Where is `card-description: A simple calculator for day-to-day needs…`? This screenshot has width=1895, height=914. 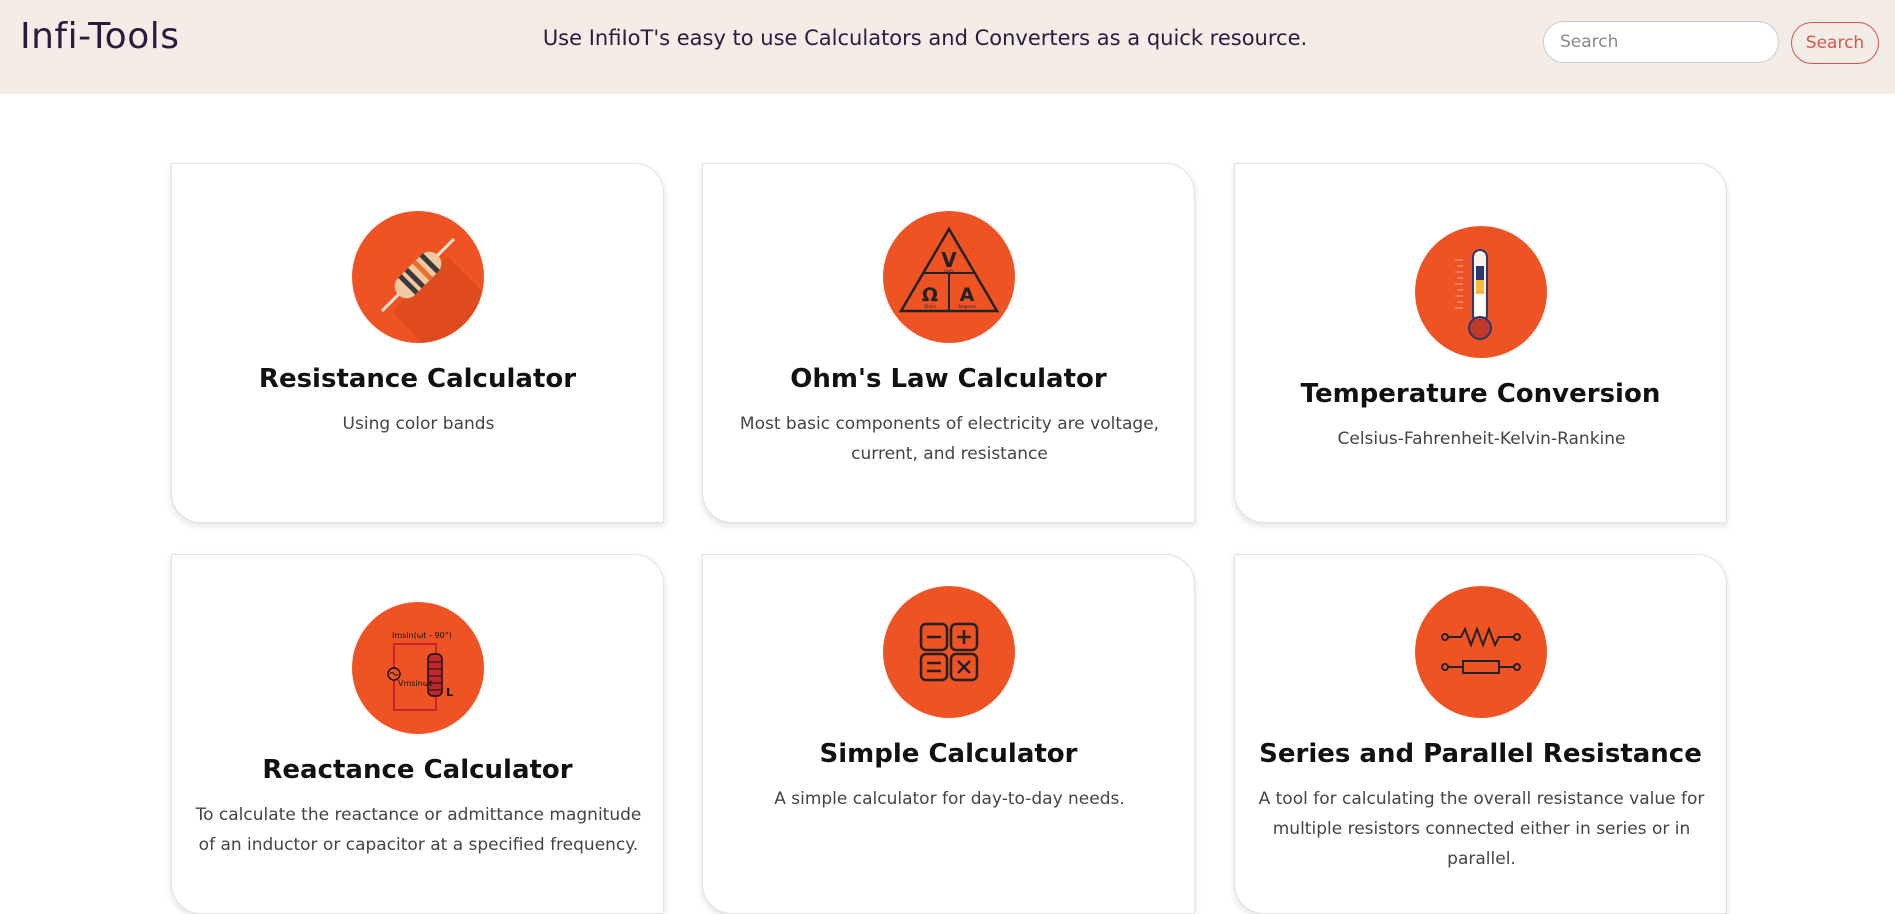 card-description: A simple calculator for day-to-day needs… is located at coordinates (949, 799).